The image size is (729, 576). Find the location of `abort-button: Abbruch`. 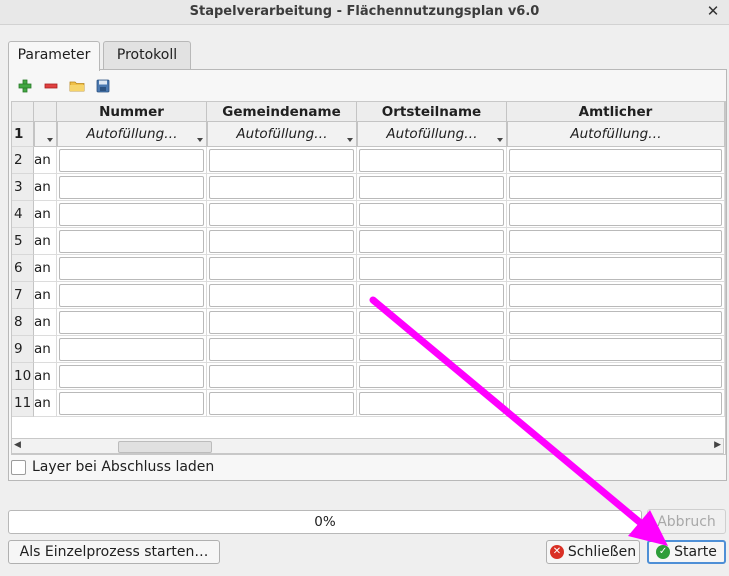

abort-button: Abbruch is located at coordinates (686, 521).